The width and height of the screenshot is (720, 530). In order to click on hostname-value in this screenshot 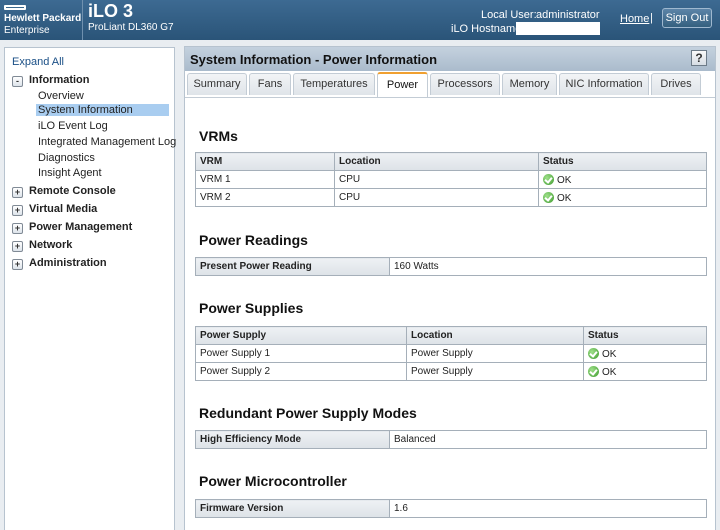, I will do `click(558, 28)`.